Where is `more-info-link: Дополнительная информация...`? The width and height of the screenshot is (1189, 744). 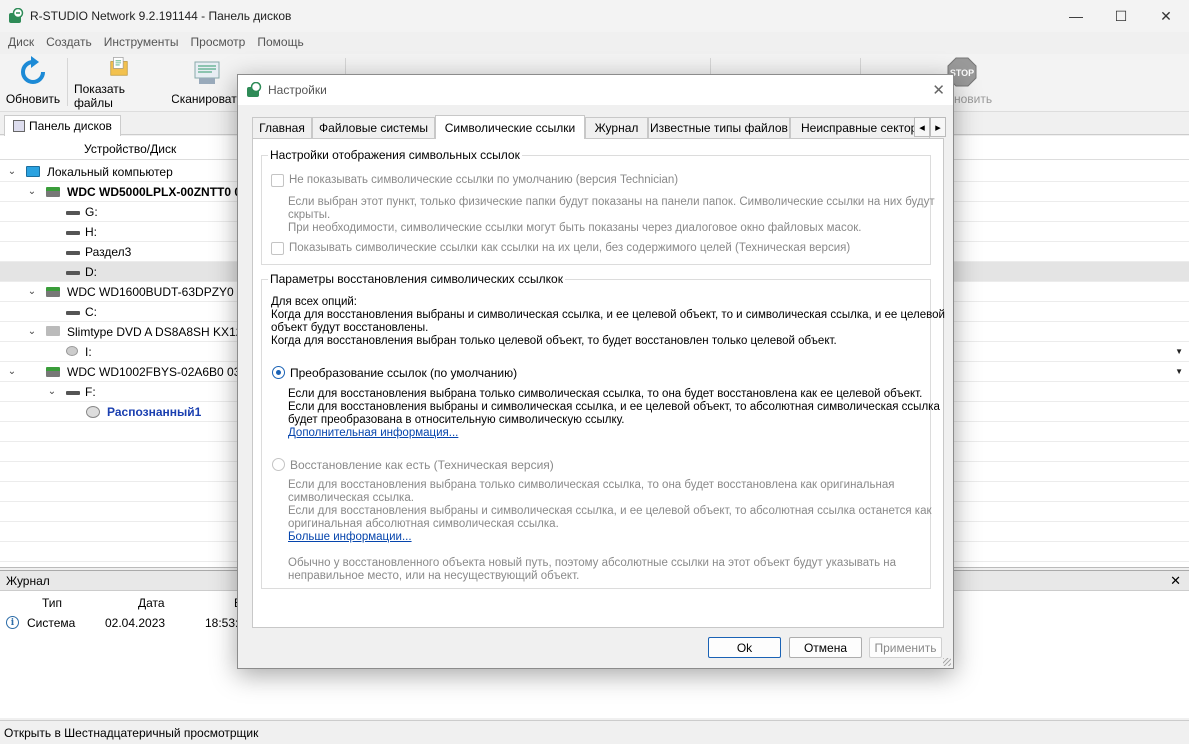 more-info-link: Дополнительная информация... is located at coordinates (373, 433).